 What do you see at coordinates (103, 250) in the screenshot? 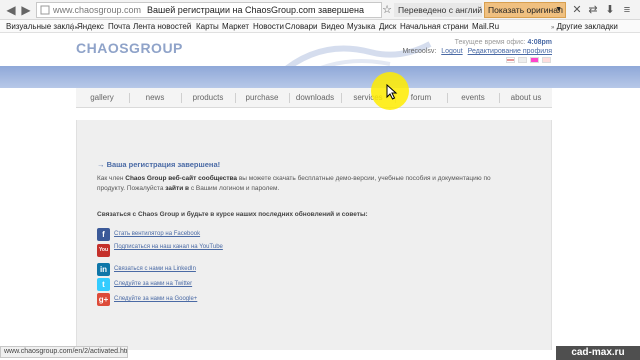
I see `youtube-icon: You` at bounding box center [103, 250].